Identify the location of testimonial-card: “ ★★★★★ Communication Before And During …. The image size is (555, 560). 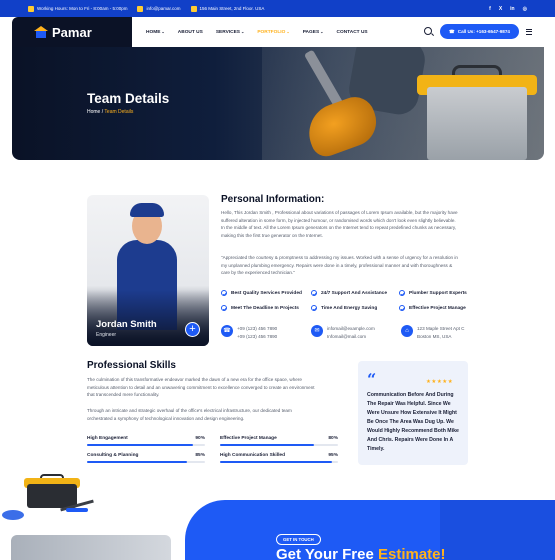
(413, 413).